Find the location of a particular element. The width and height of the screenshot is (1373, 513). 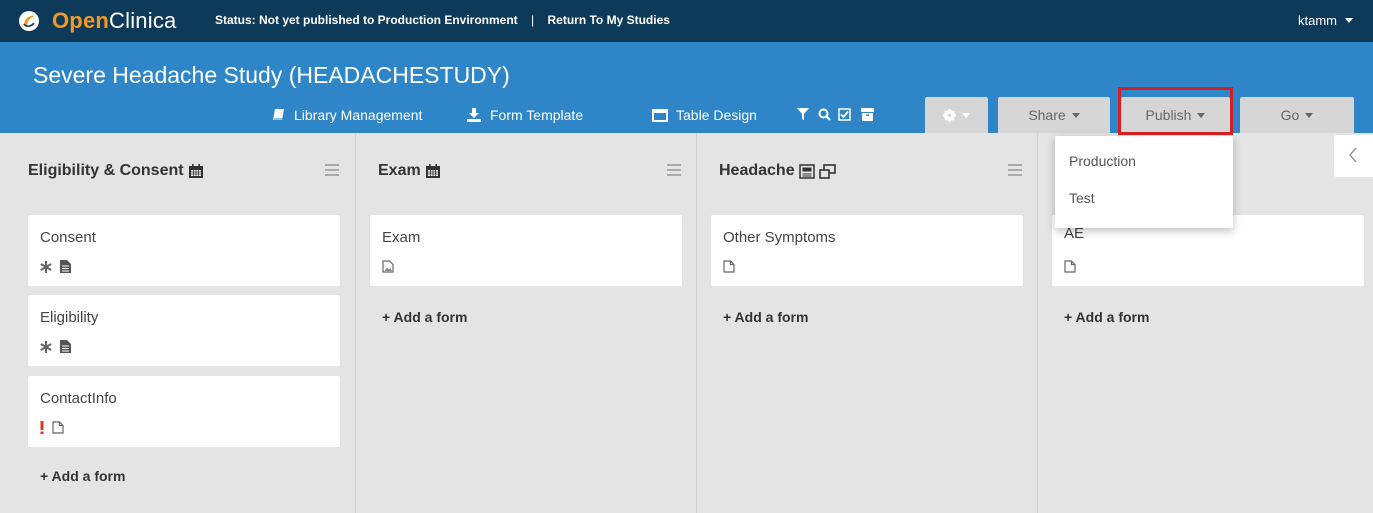

form-name: Eligibility is located at coordinates (69, 317).